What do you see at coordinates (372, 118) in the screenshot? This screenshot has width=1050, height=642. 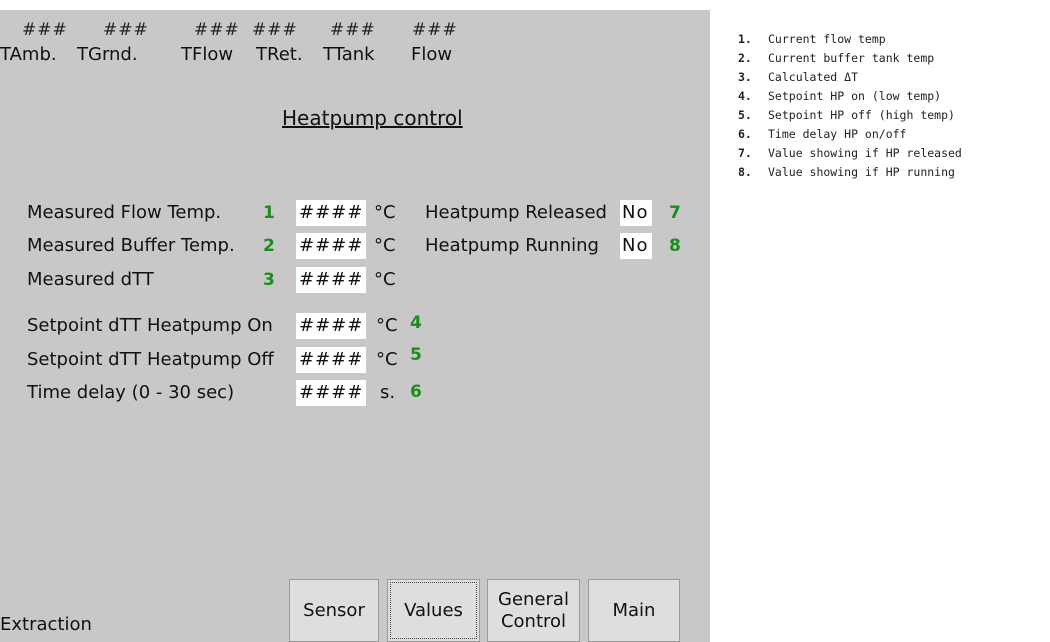 I see `page-title: Heatpump control` at bounding box center [372, 118].